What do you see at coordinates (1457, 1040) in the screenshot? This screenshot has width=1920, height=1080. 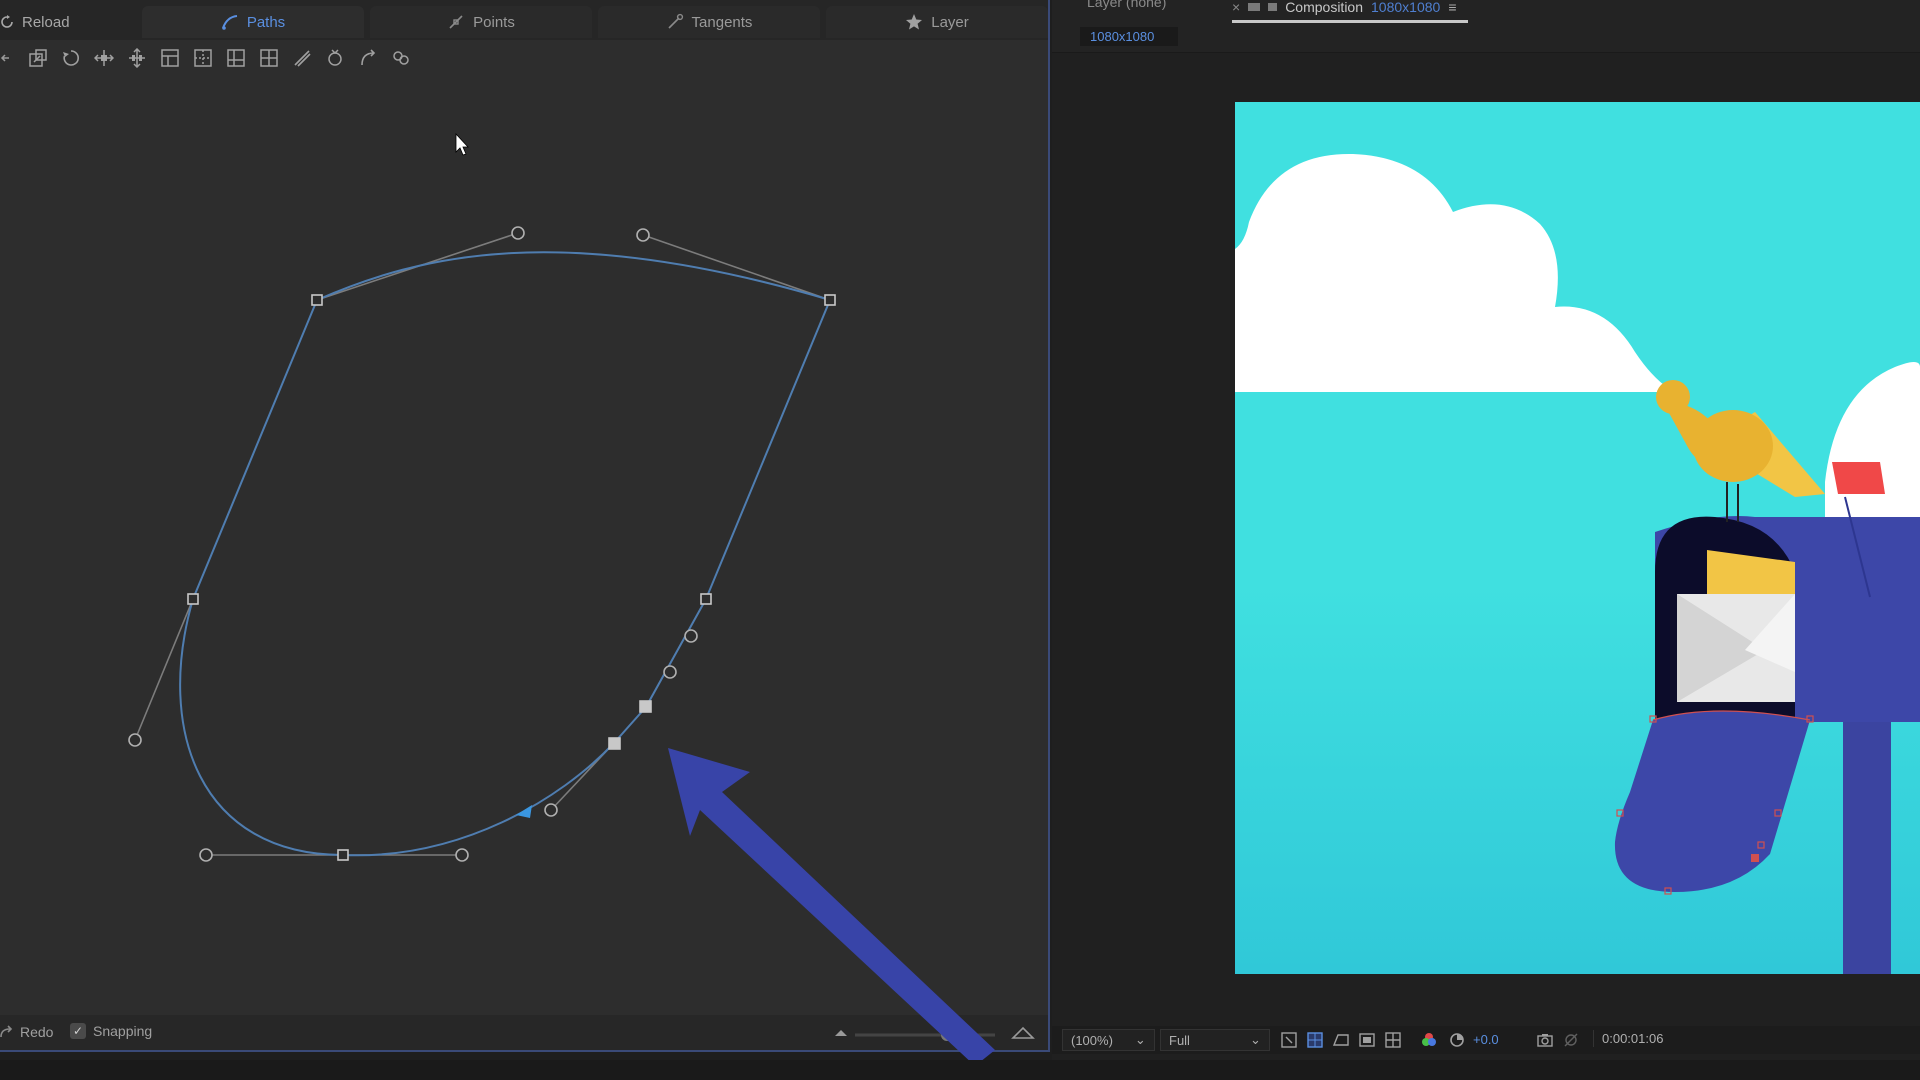 I see `exposure-reset-icon` at bounding box center [1457, 1040].